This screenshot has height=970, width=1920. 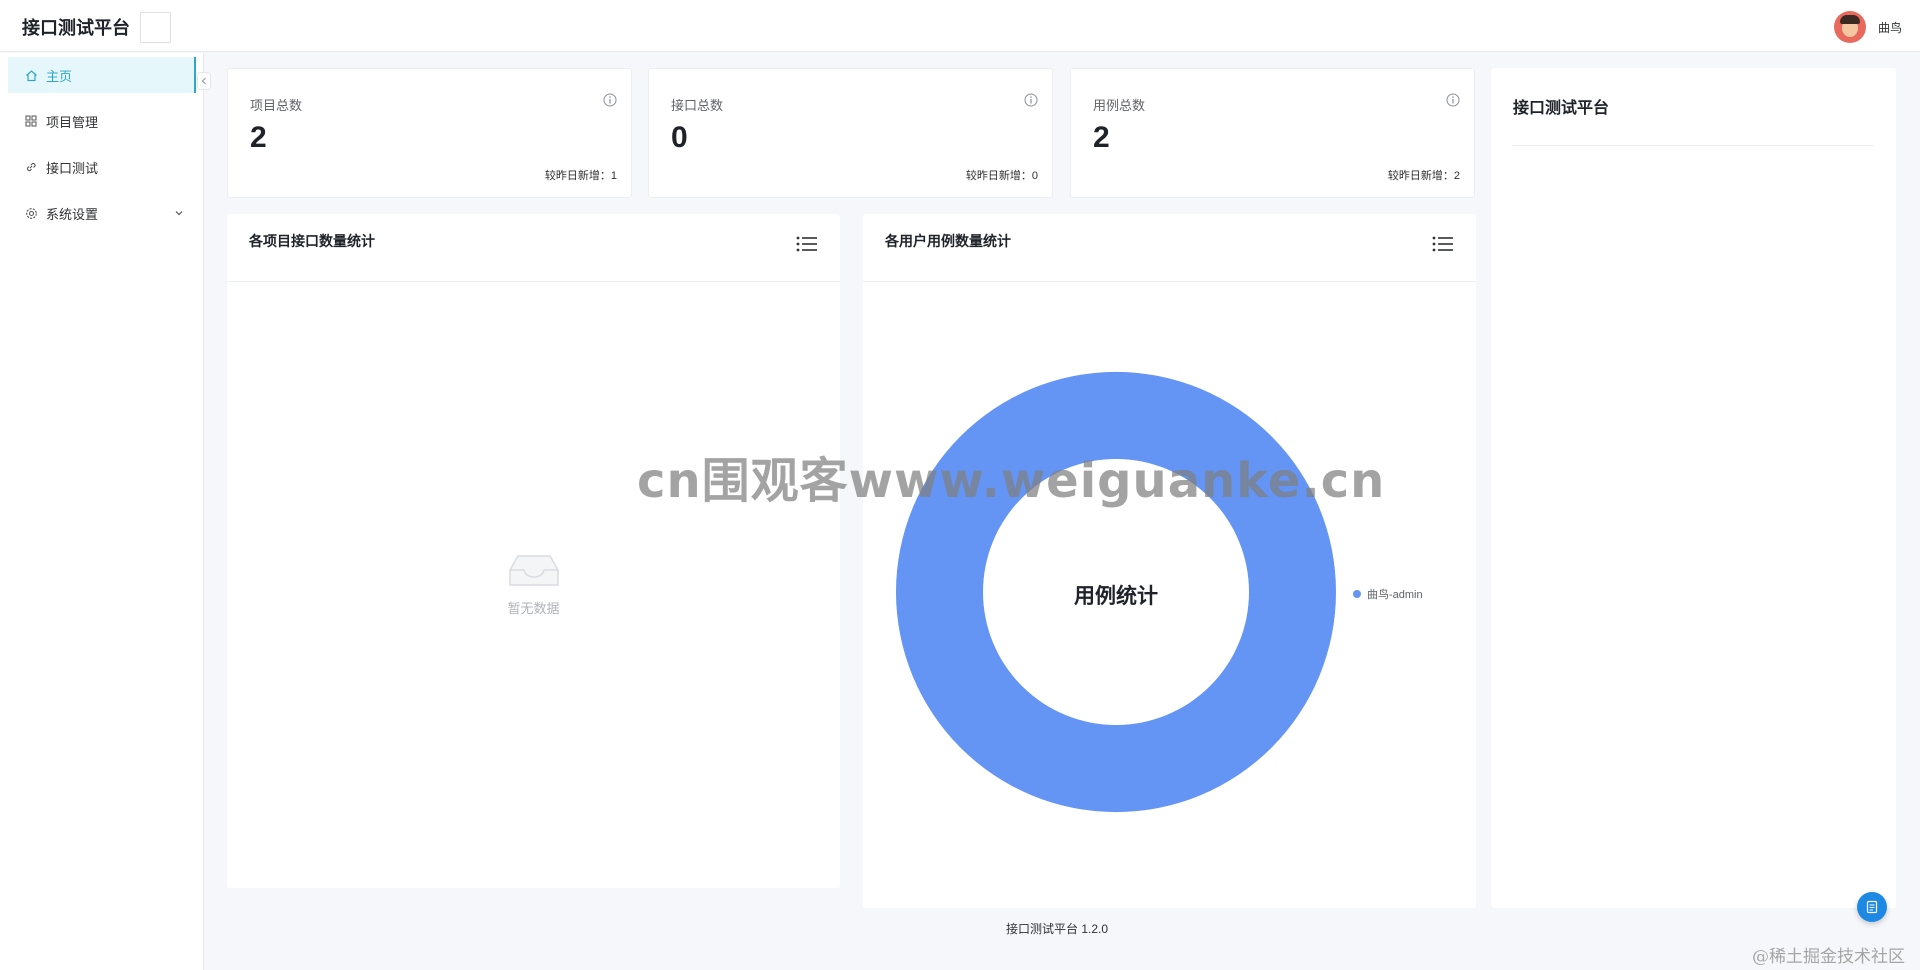 What do you see at coordinates (102, 75) in the screenshot?
I see `sidebar-item-home: 主页` at bounding box center [102, 75].